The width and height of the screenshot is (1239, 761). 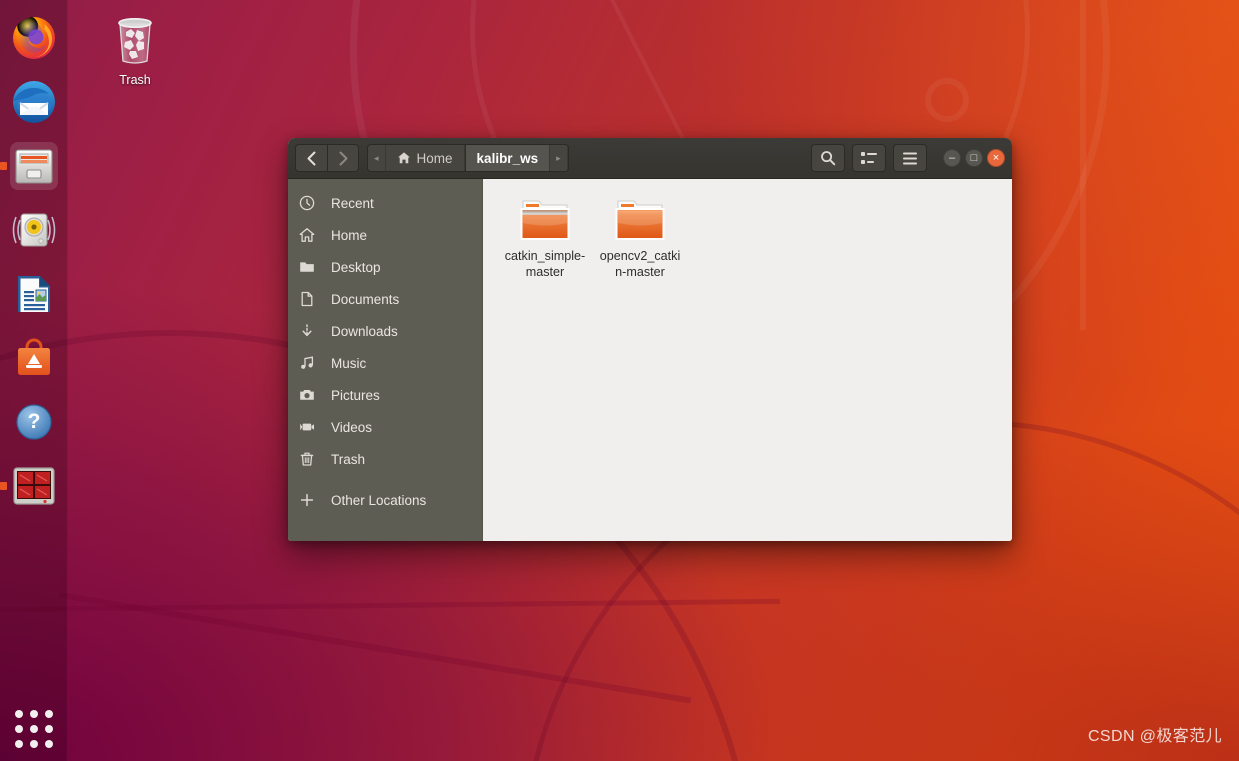 What do you see at coordinates (650, 158) in the screenshot?
I see `window-headerbar: ◂ Home kalibr_ws ▸ – □ ×` at bounding box center [650, 158].